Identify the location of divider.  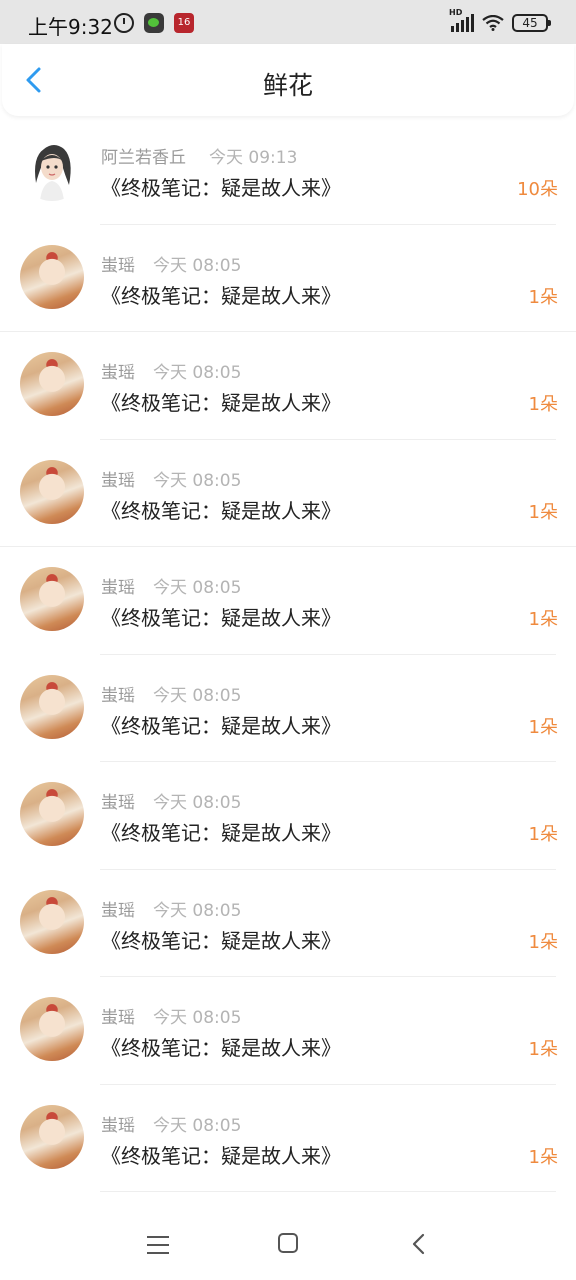
(328, 1191).